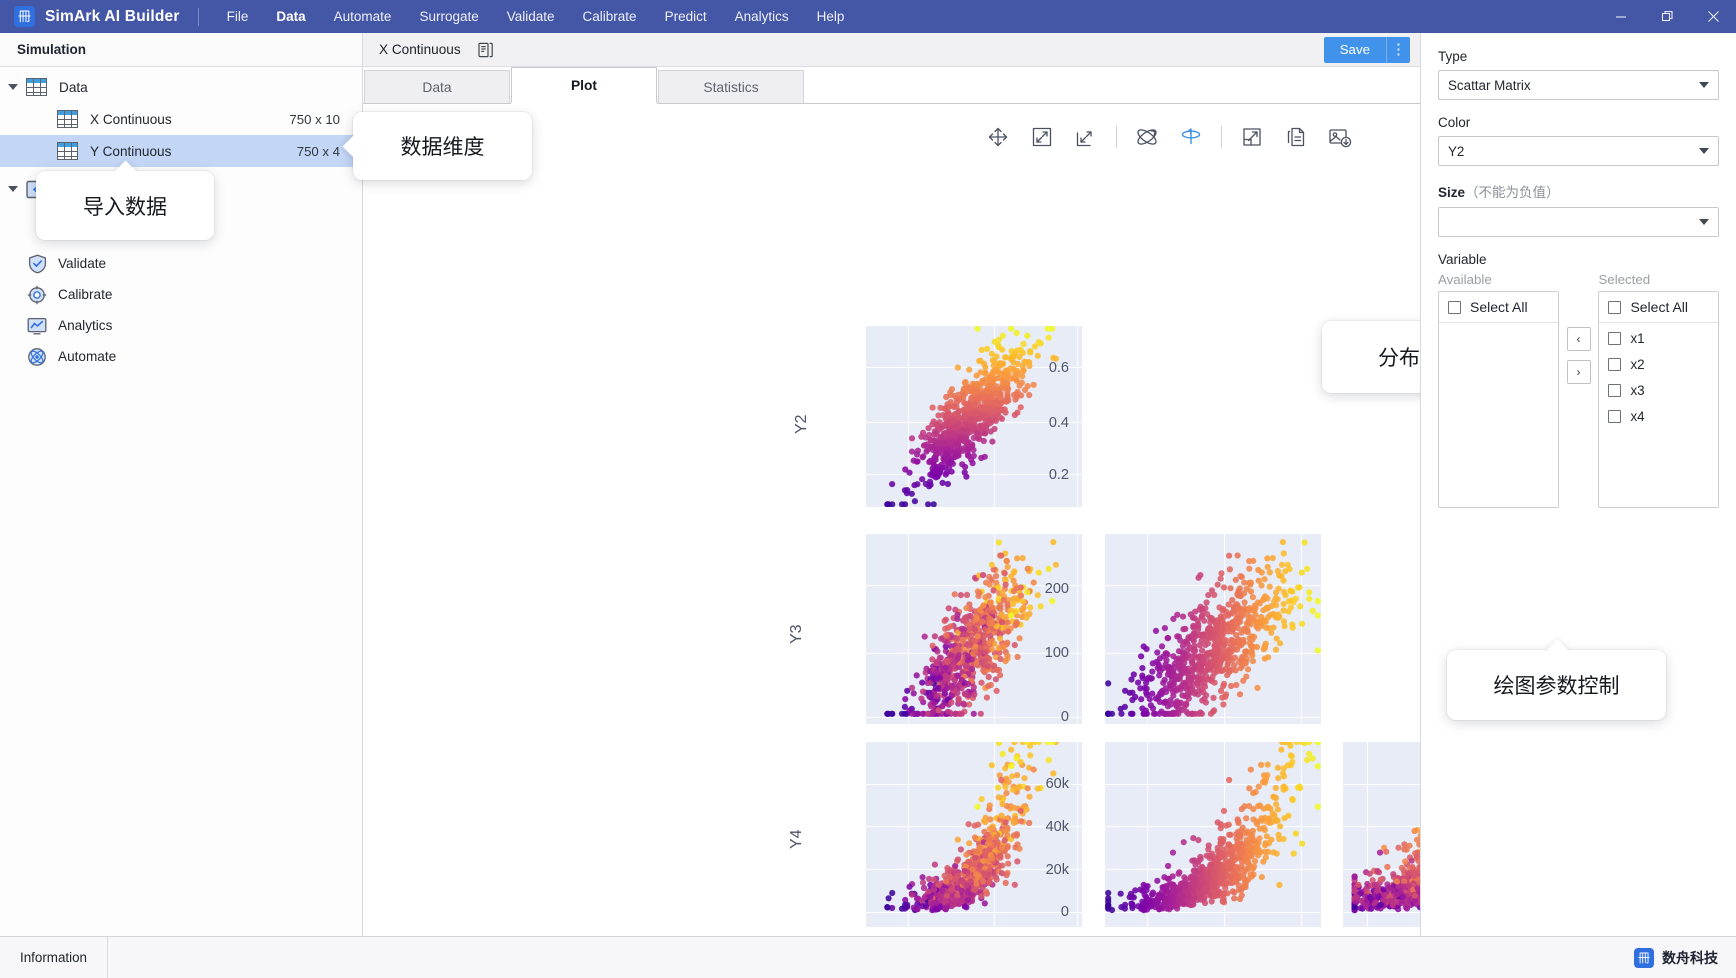 Image resolution: width=1736 pixels, height=978 pixels. I want to click on type-select-value: Scattar Matrix, so click(1489, 85).